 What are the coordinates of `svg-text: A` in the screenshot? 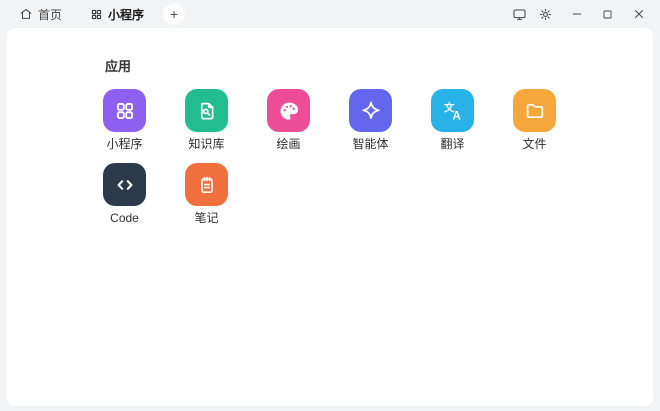 It's located at (456, 116).